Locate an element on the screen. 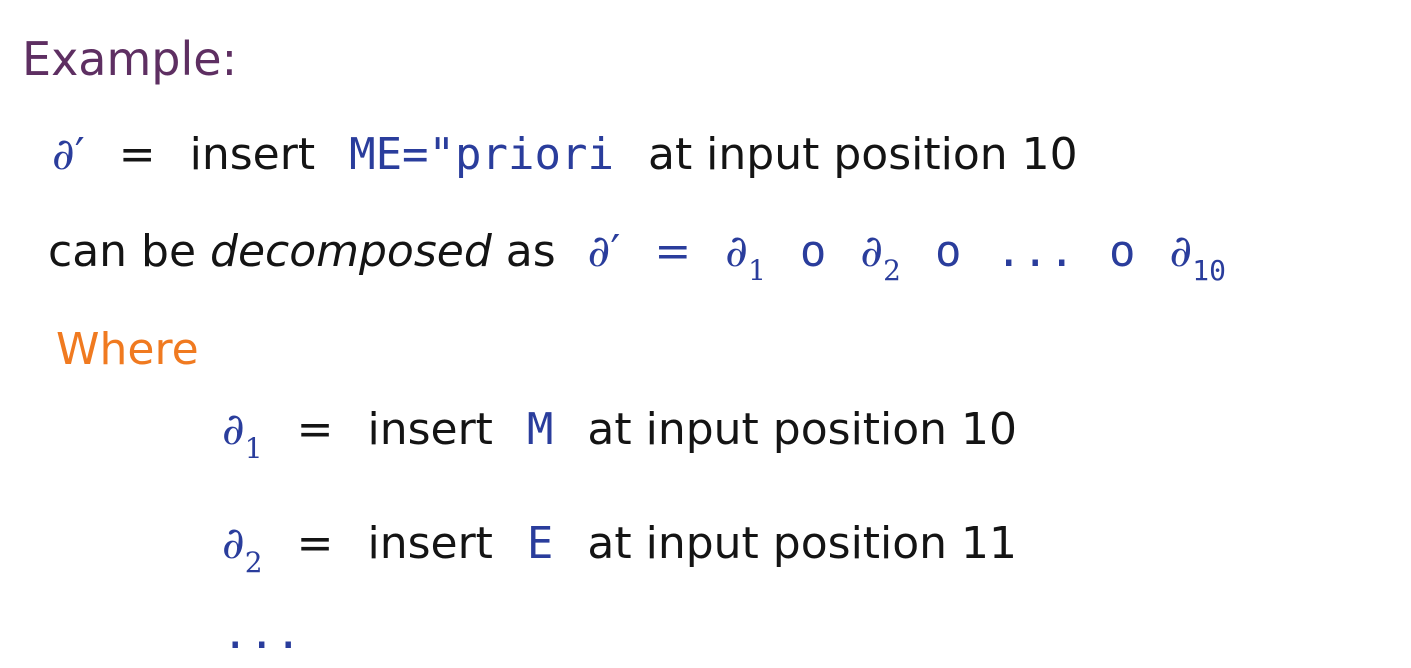 Image resolution: width=1411 pixels, height=668 pixels. where-heading: Where is located at coordinates (127, 350).